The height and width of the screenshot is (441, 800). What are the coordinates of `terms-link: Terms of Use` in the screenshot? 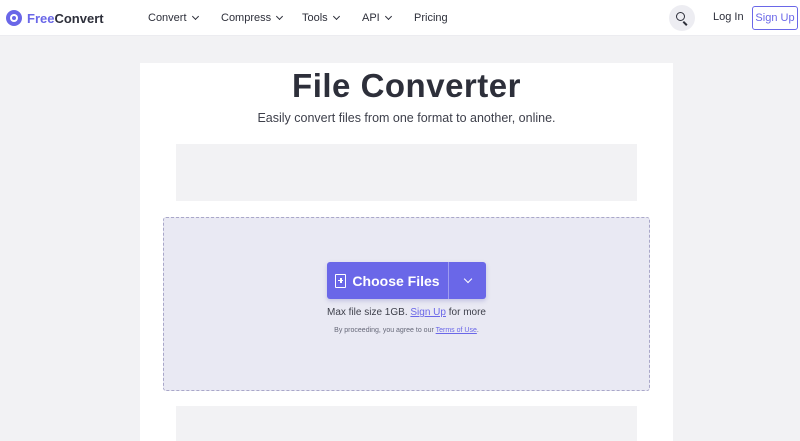 It's located at (456, 330).